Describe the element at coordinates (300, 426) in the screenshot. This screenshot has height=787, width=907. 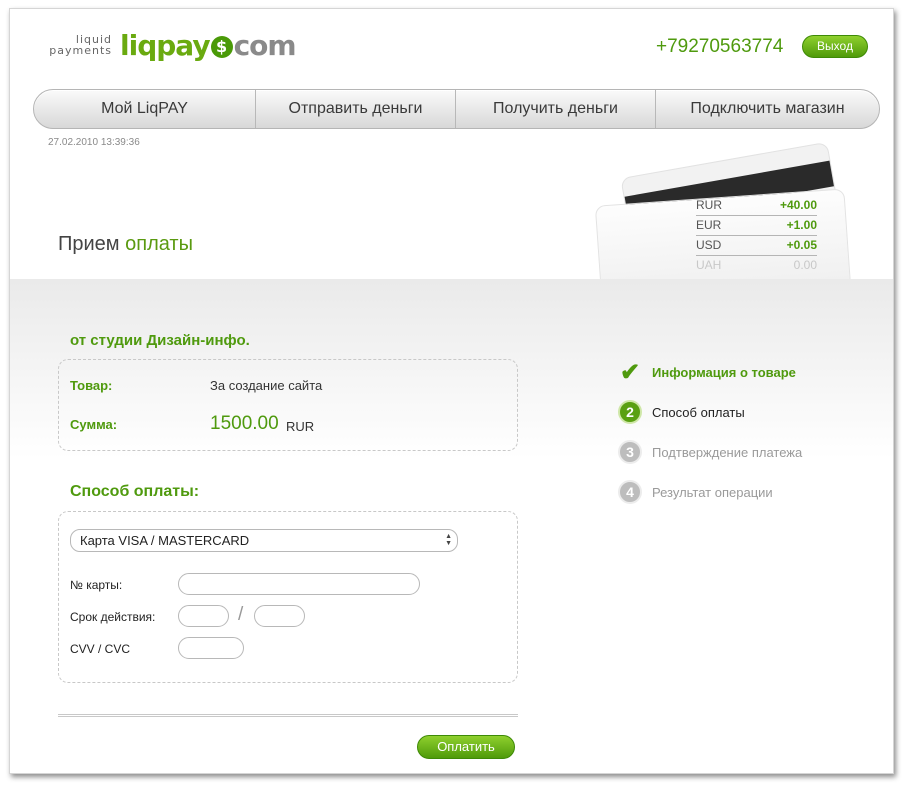
I see `sum-currency: RUR` at that location.